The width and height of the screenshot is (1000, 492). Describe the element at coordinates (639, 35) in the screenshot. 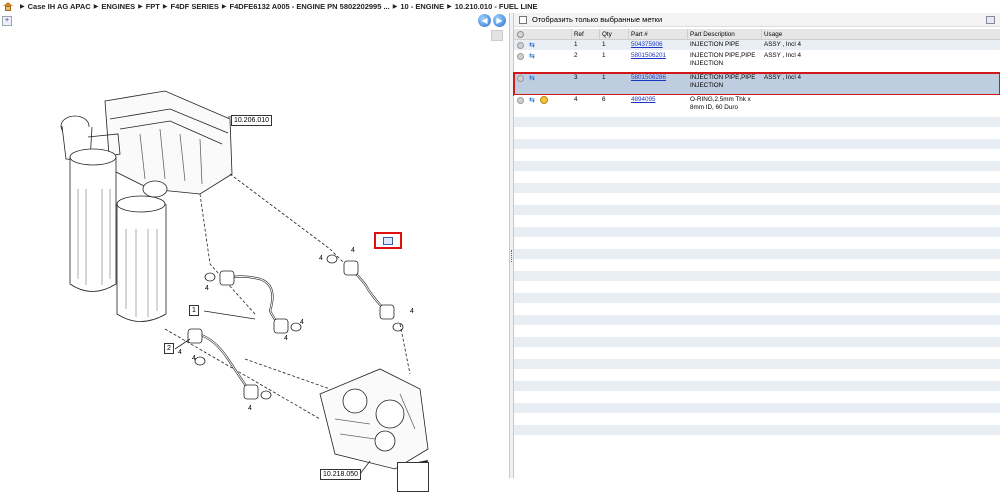

I see `column-header-part: Part #` at that location.